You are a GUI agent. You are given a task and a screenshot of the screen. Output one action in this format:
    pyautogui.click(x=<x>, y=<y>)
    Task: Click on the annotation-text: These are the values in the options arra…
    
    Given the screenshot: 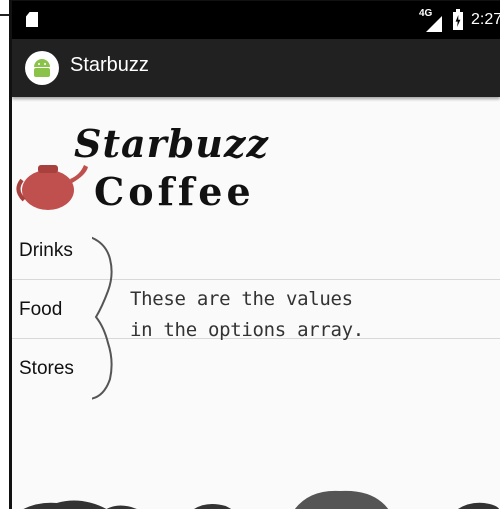 What is the action you would take?
    pyautogui.click(x=270, y=315)
    